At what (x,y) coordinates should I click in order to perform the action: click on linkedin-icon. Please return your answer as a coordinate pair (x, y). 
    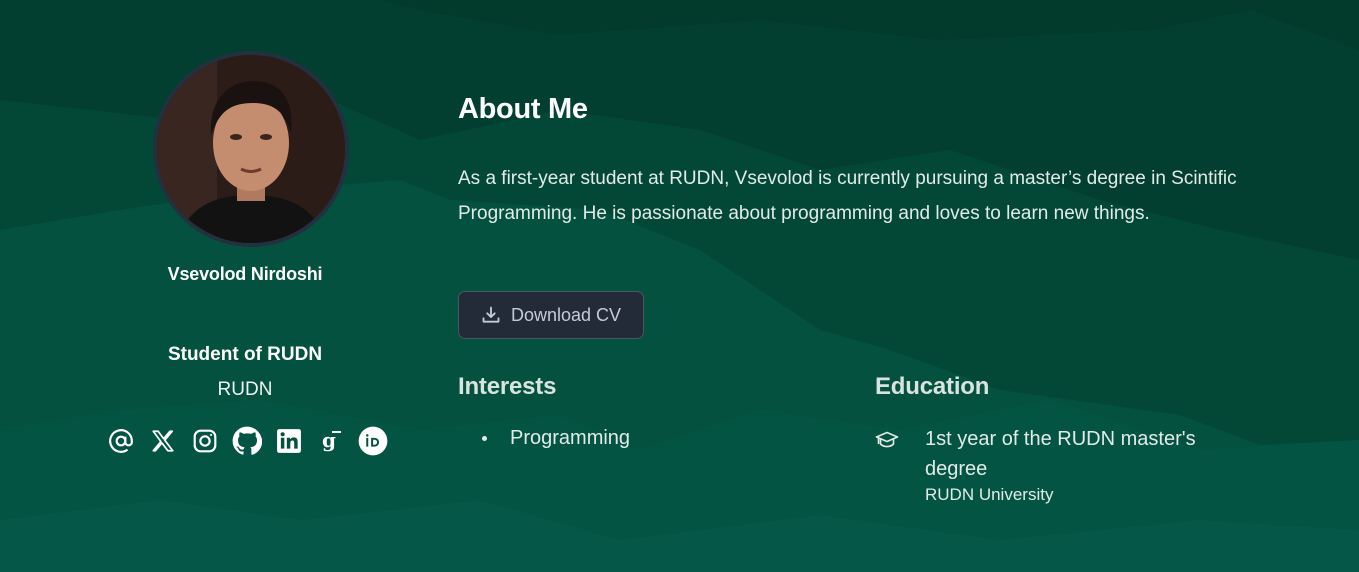
    Looking at the image, I should click on (289, 441).